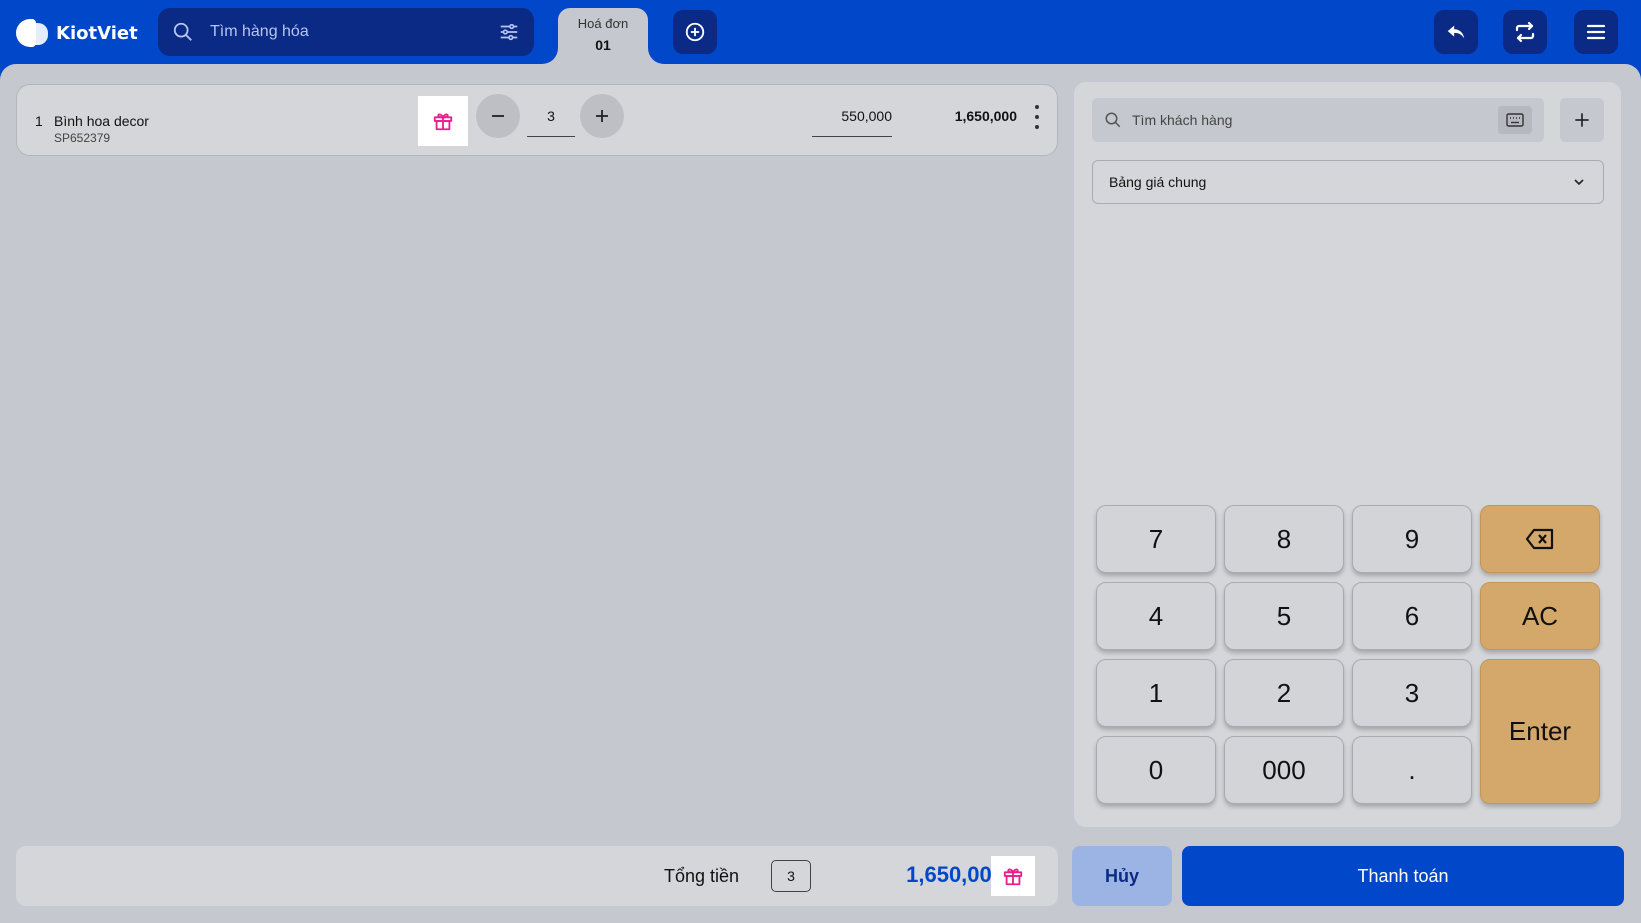  What do you see at coordinates (1412, 616) in the screenshot?
I see `keypad-6: 6` at bounding box center [1412, 616].